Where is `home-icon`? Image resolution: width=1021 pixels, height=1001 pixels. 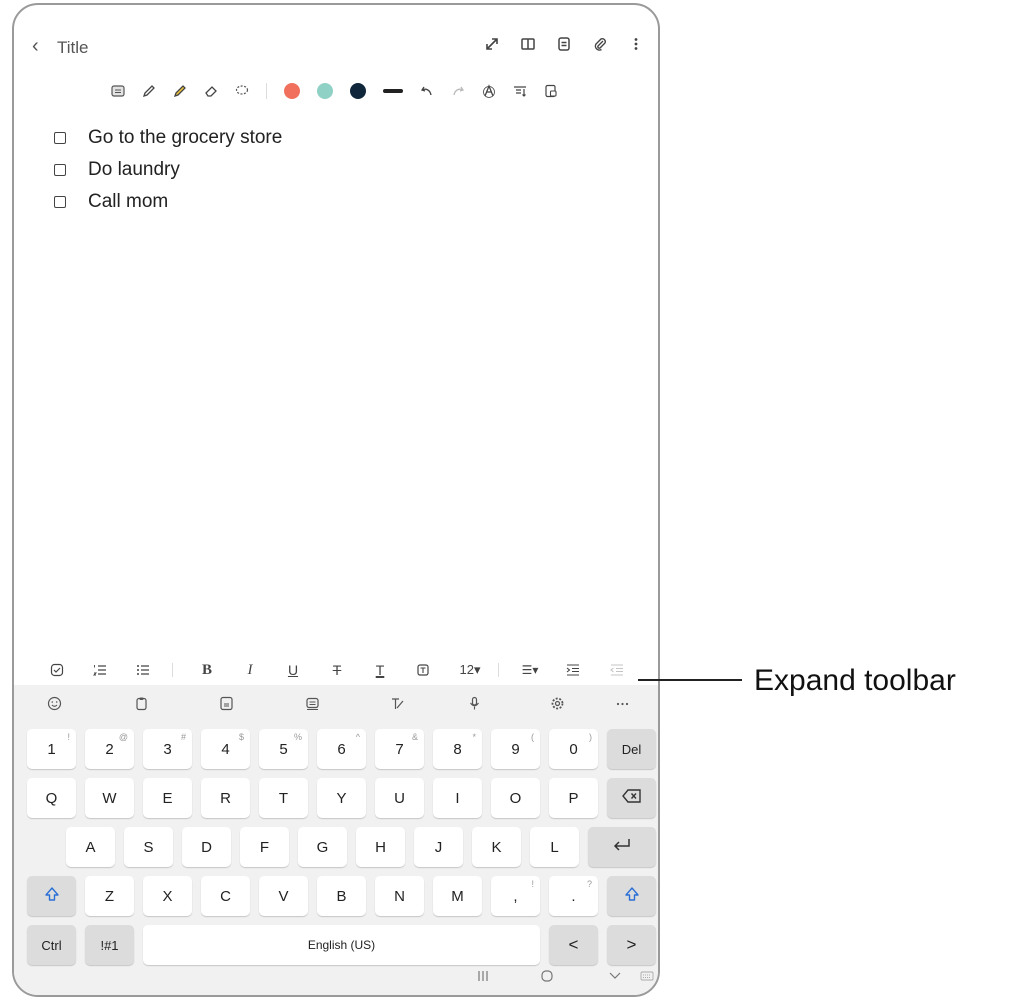 home-icon is located at coordinates (547, 977).